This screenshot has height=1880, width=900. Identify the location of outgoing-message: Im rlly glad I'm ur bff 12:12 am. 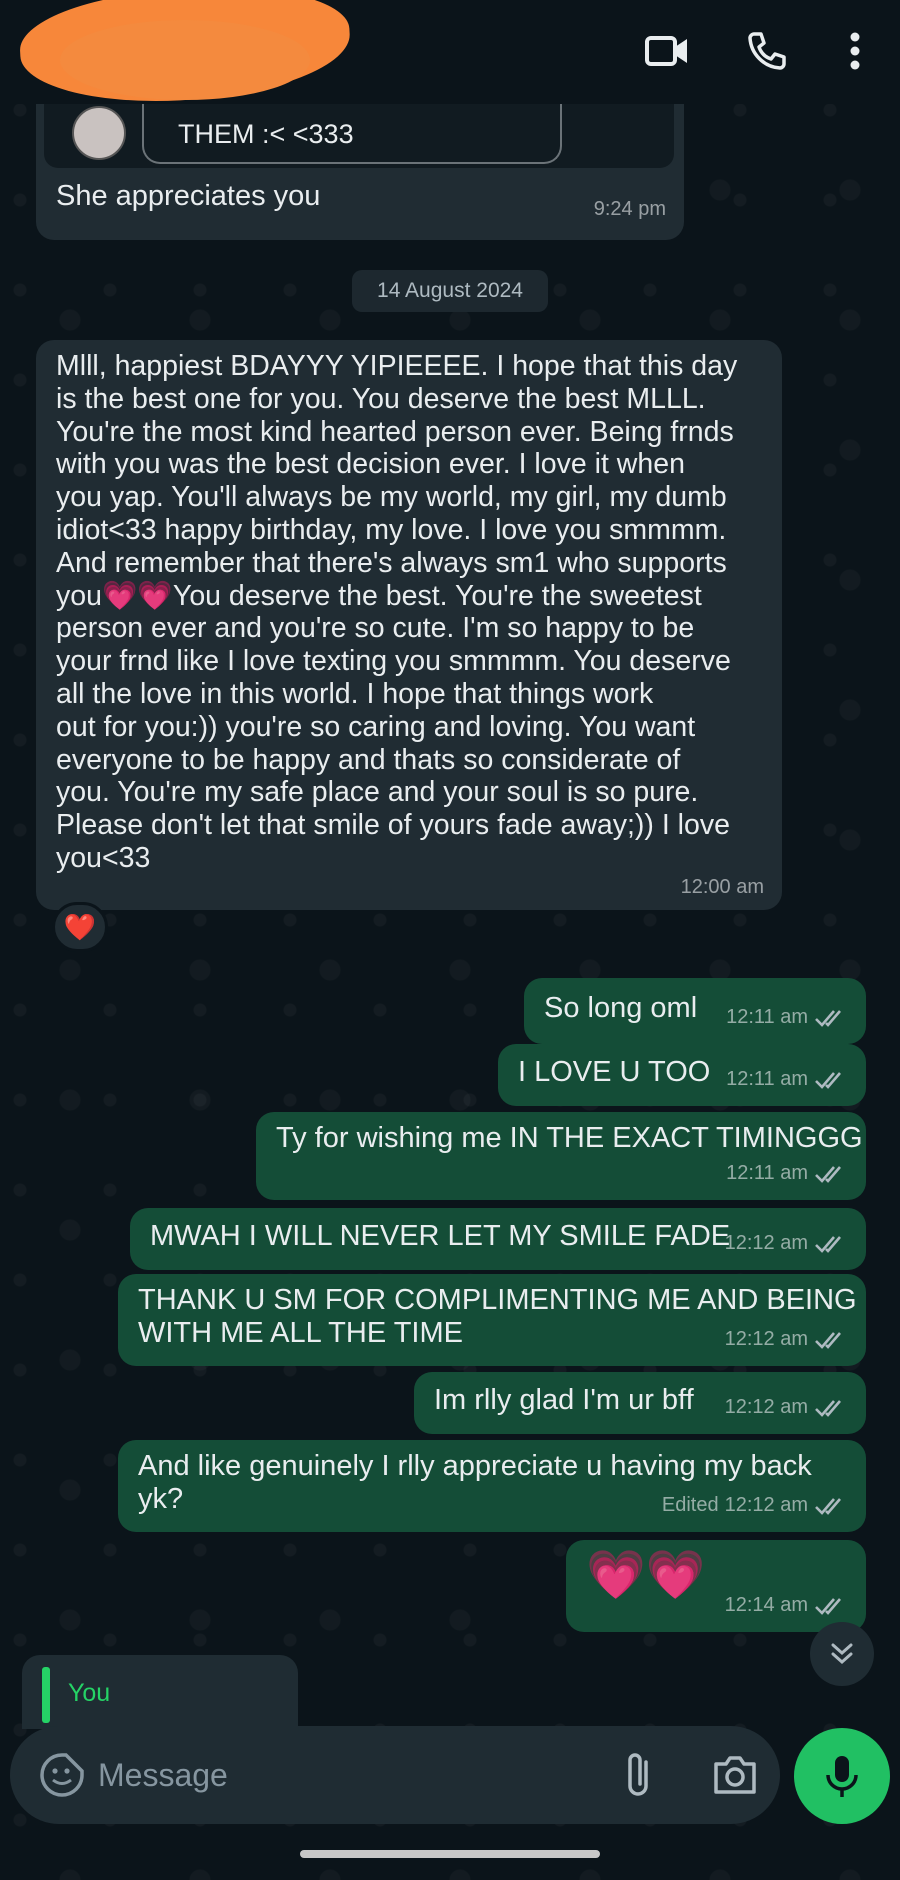
(640, 1403).